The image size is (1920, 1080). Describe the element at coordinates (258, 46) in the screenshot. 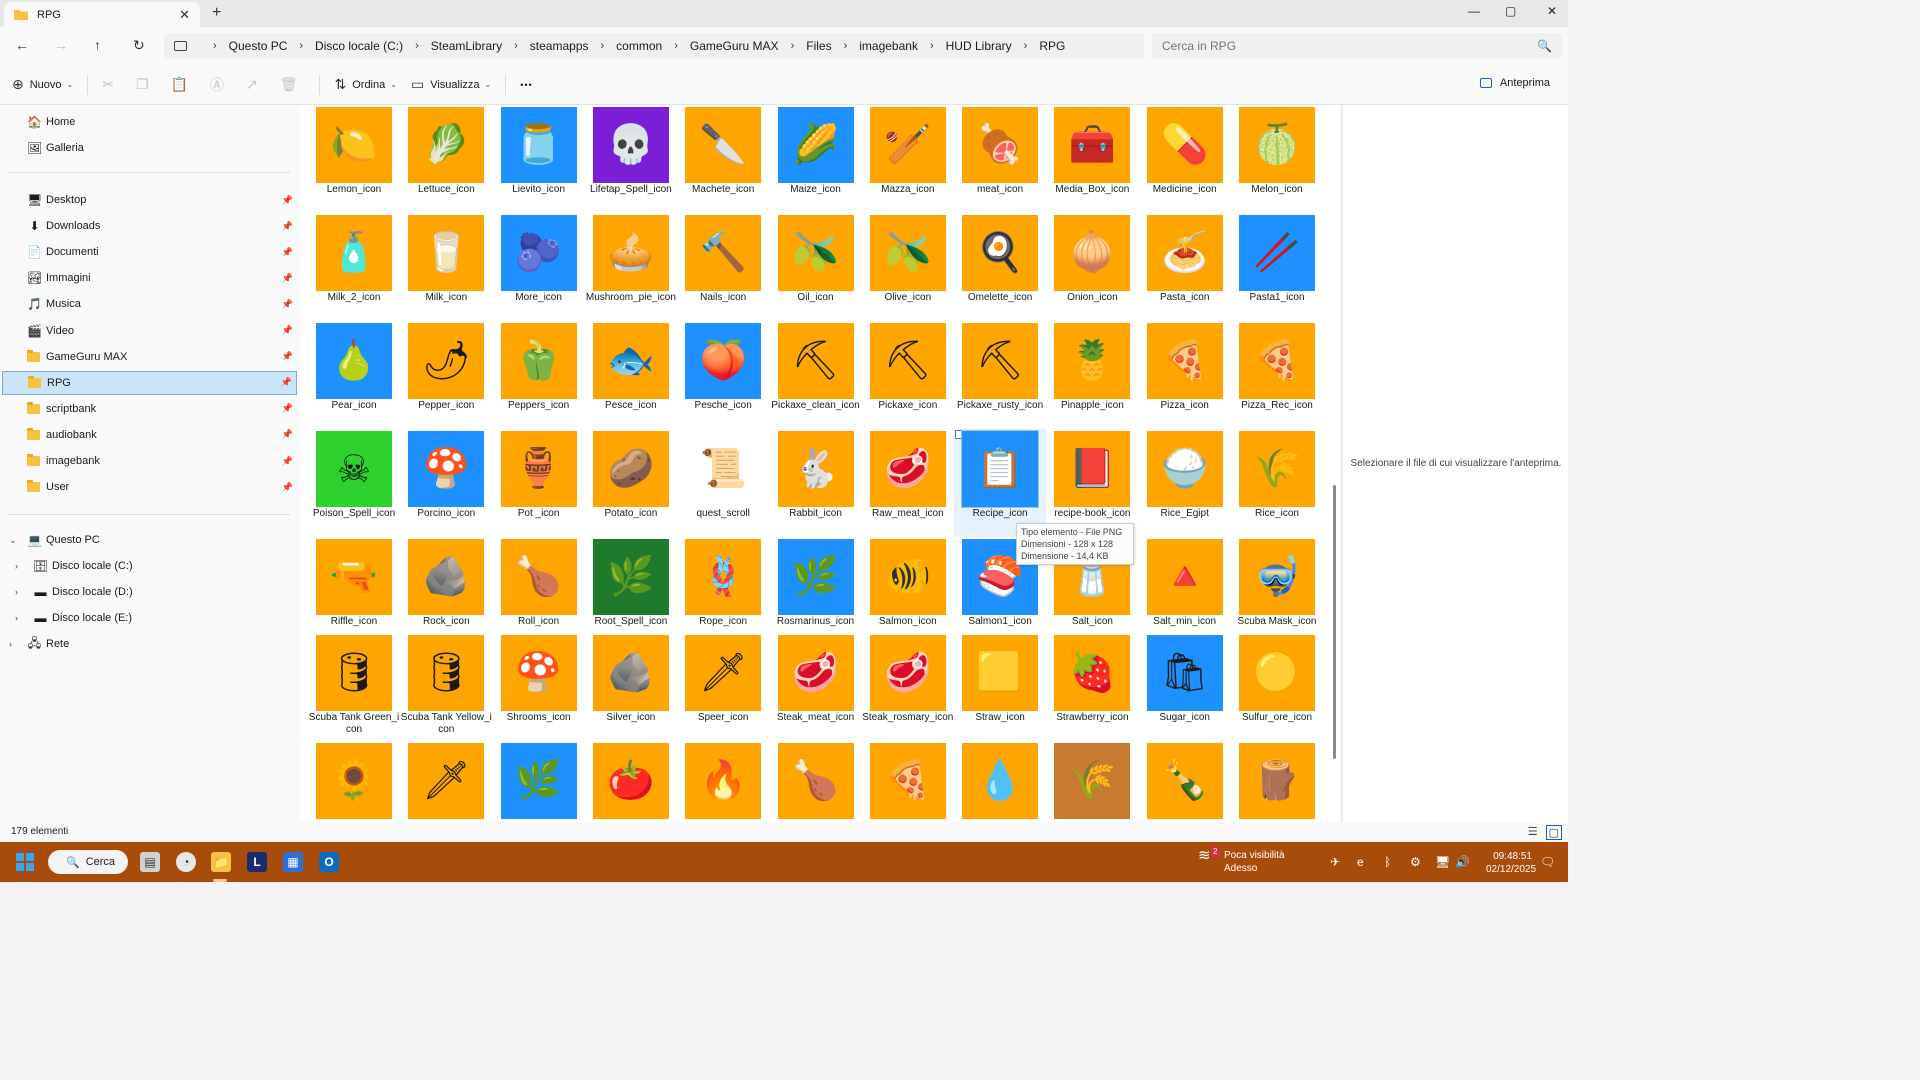

I see `breadcrumb-item: Questo PC` at that location.